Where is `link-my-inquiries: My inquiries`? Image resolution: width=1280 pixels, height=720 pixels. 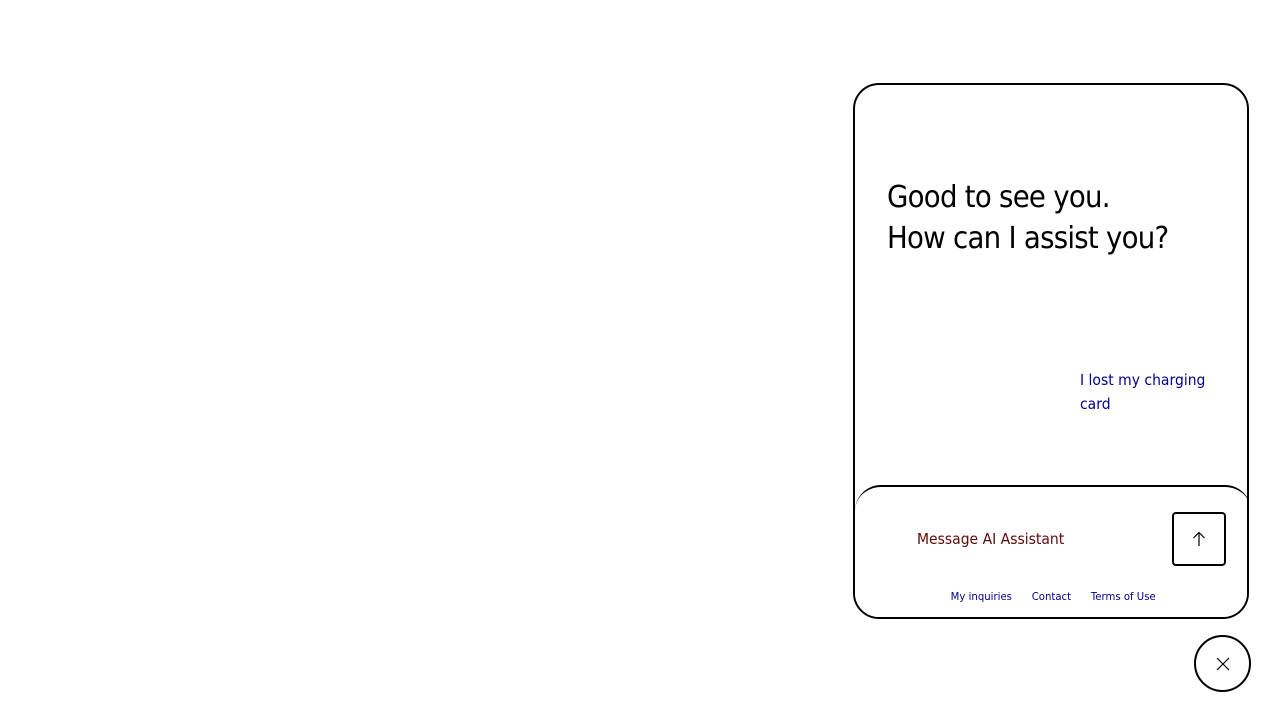
link-my-inquiries: My inquiries is located at coordinates (980, 597).